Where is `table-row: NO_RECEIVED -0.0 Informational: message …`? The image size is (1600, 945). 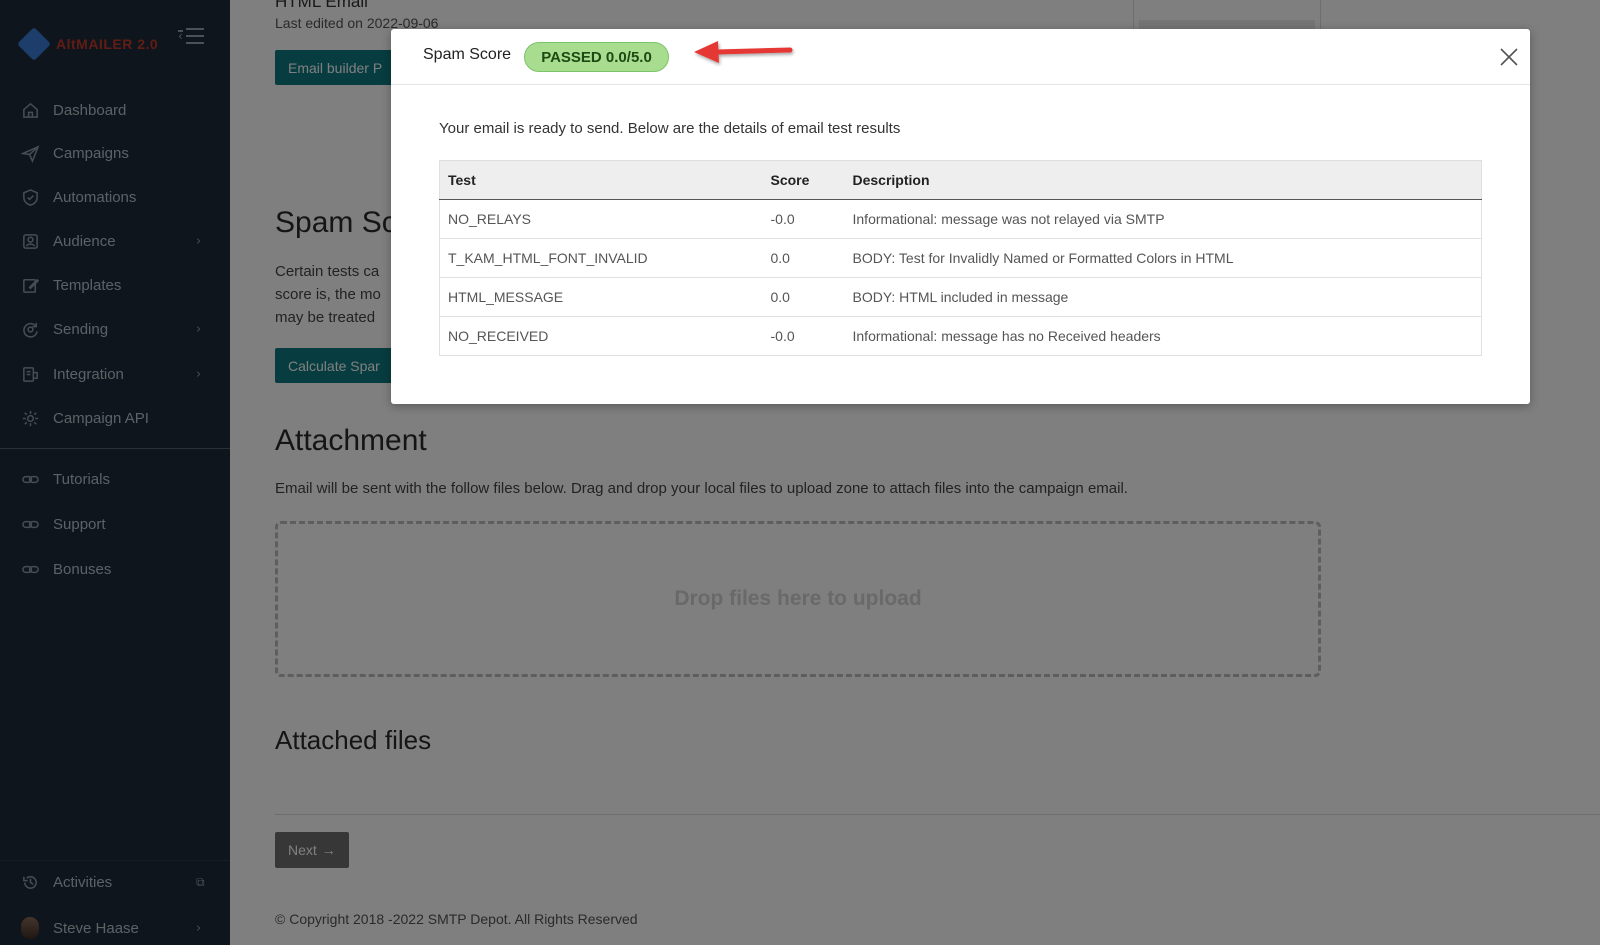
table-row: NO_RECEIVED -0.0 Informational: message … is located at coordinates (960, 336).